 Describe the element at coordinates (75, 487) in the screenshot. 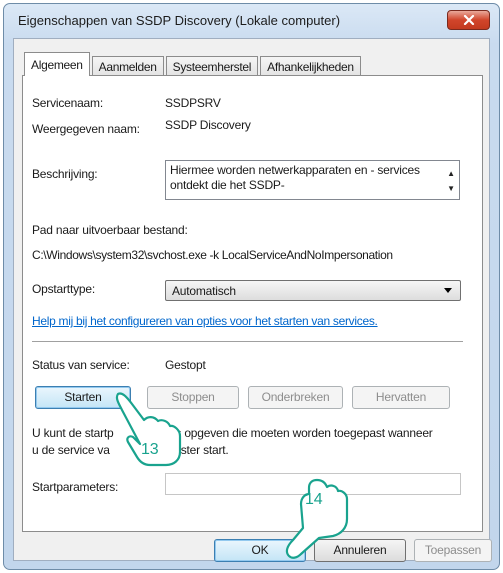

I see `start-params-label: Startparameters:` at that location.